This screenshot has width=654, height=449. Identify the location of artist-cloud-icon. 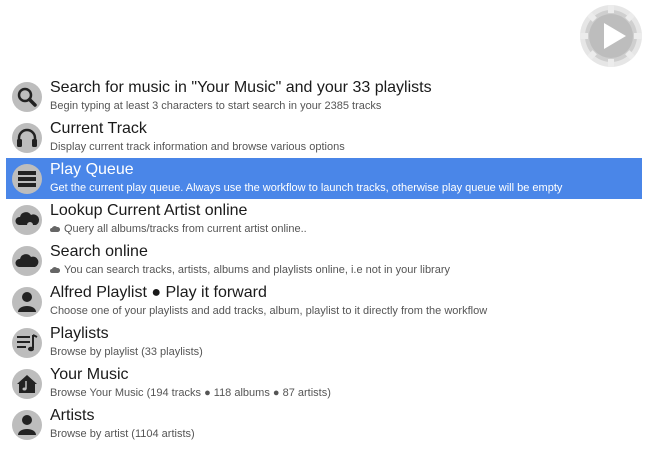
(27, 220).